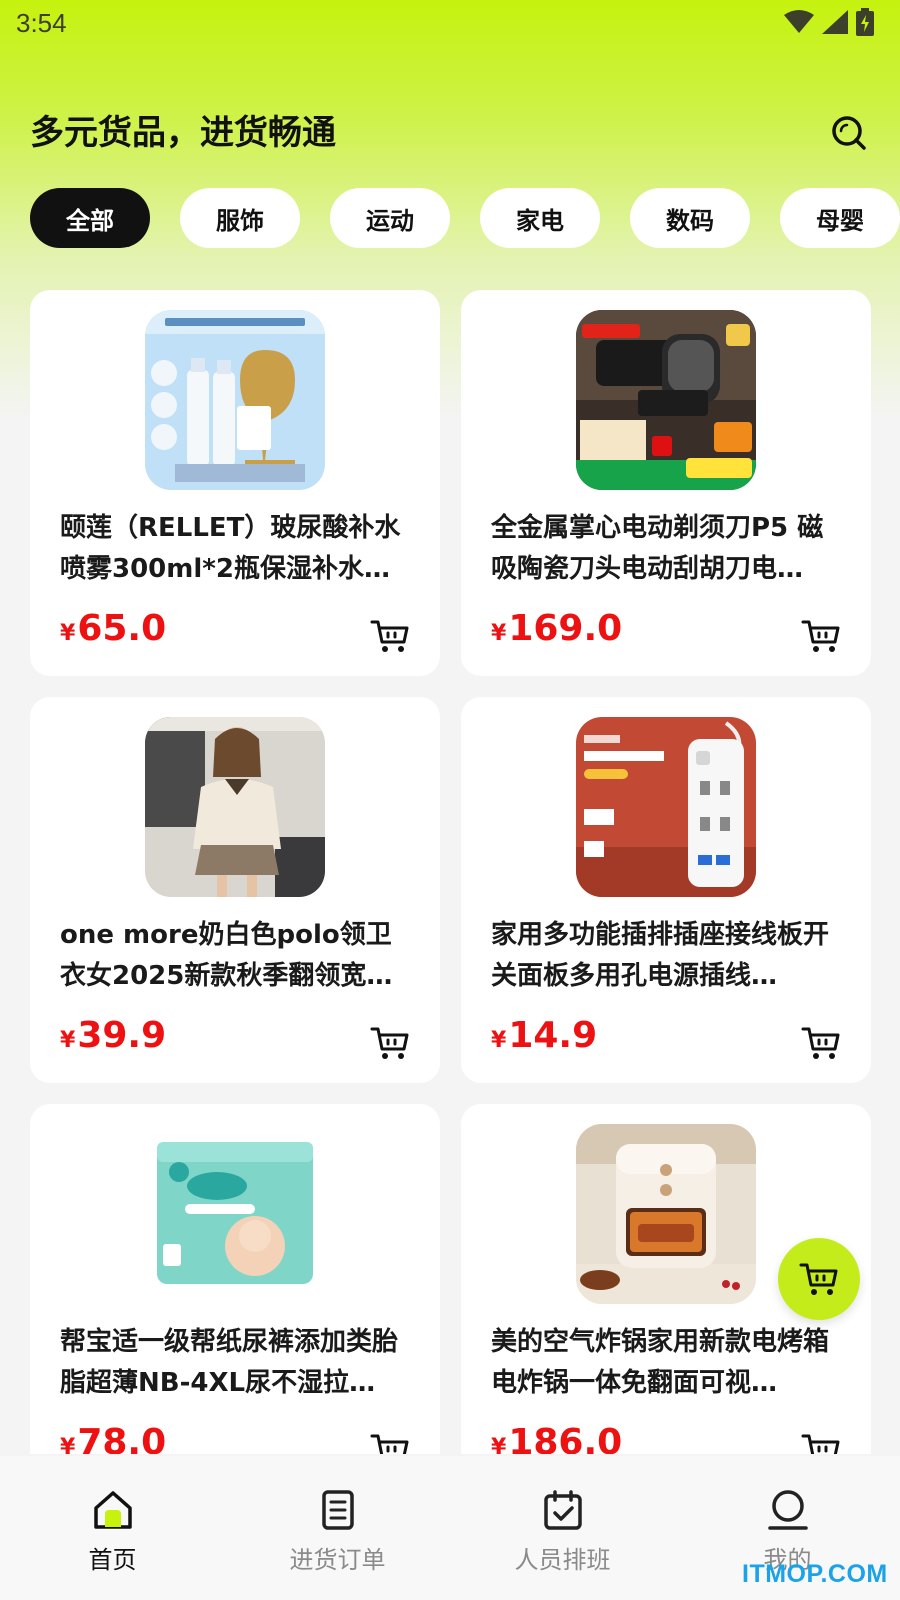 This screenshot has height=1600, width=900. I want to click on battery-icon, so click(865, 22).